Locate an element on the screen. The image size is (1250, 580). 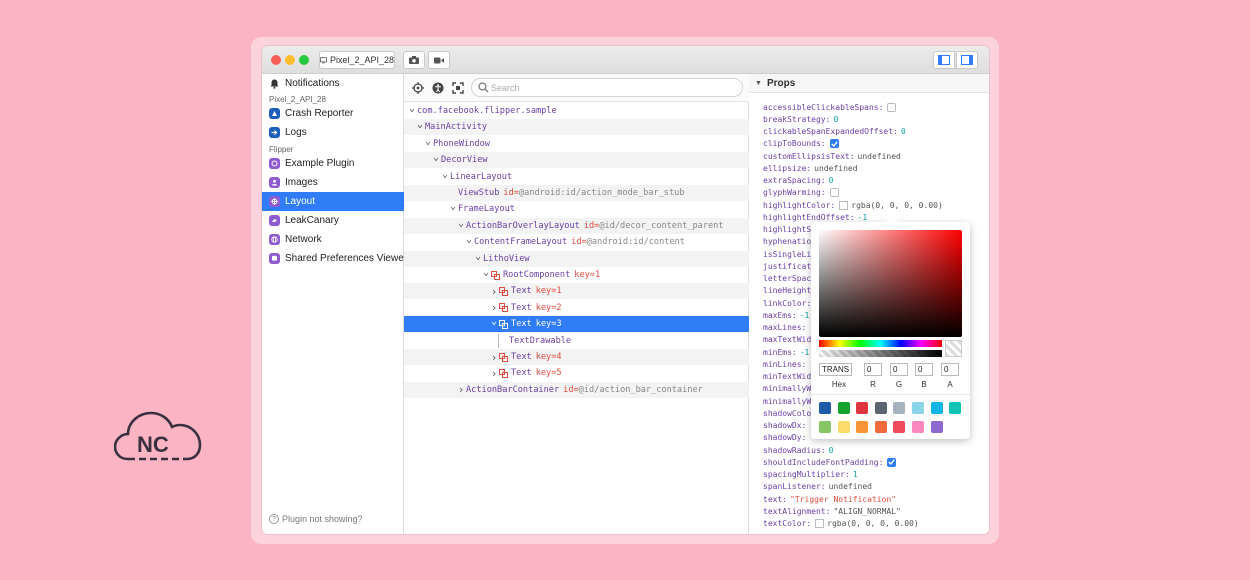
prop-row: shadowDy: is located at coordinates (784, 438).